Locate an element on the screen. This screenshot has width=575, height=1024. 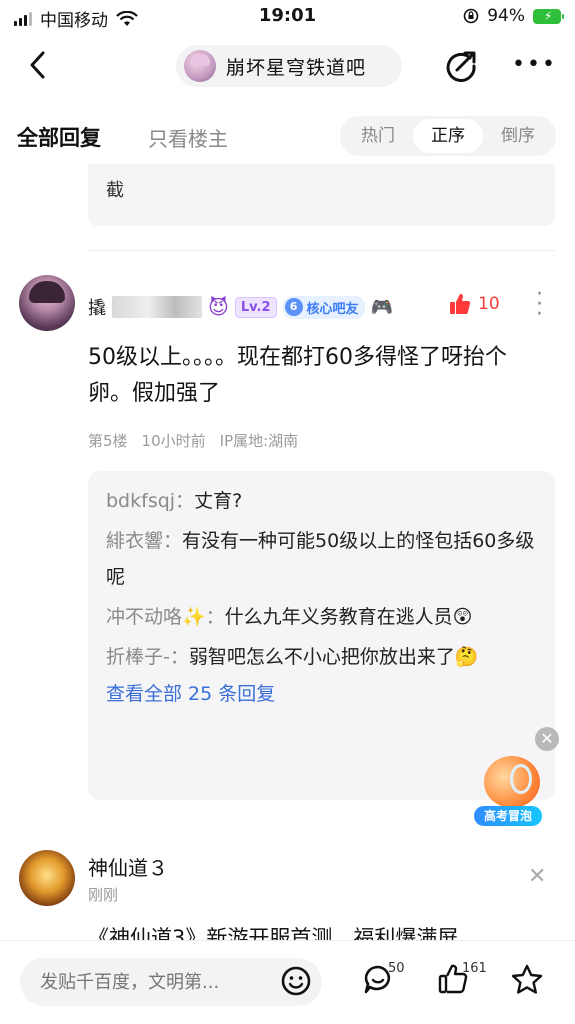
like-button: 10 is located at coordinates (474, 304).